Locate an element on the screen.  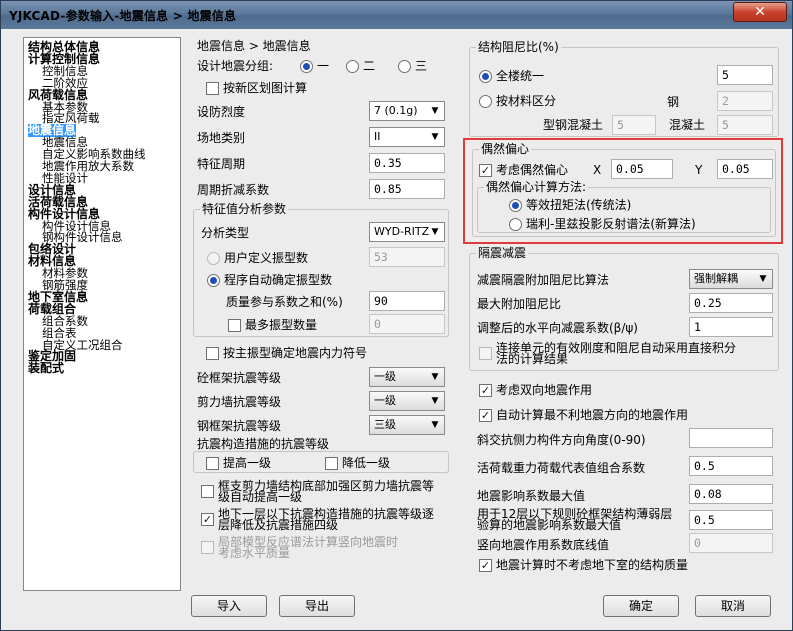
local-model-label-2: 考虑水平质量 is located at coordinates (254, 553).